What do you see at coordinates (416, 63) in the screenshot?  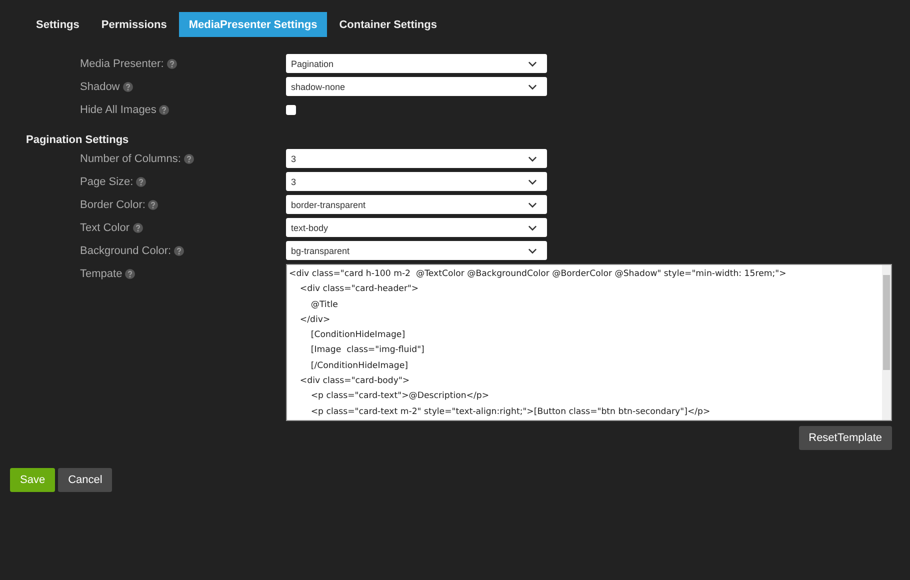 I see `dropdown-field: Pagination` at bounding box center [416, 63].